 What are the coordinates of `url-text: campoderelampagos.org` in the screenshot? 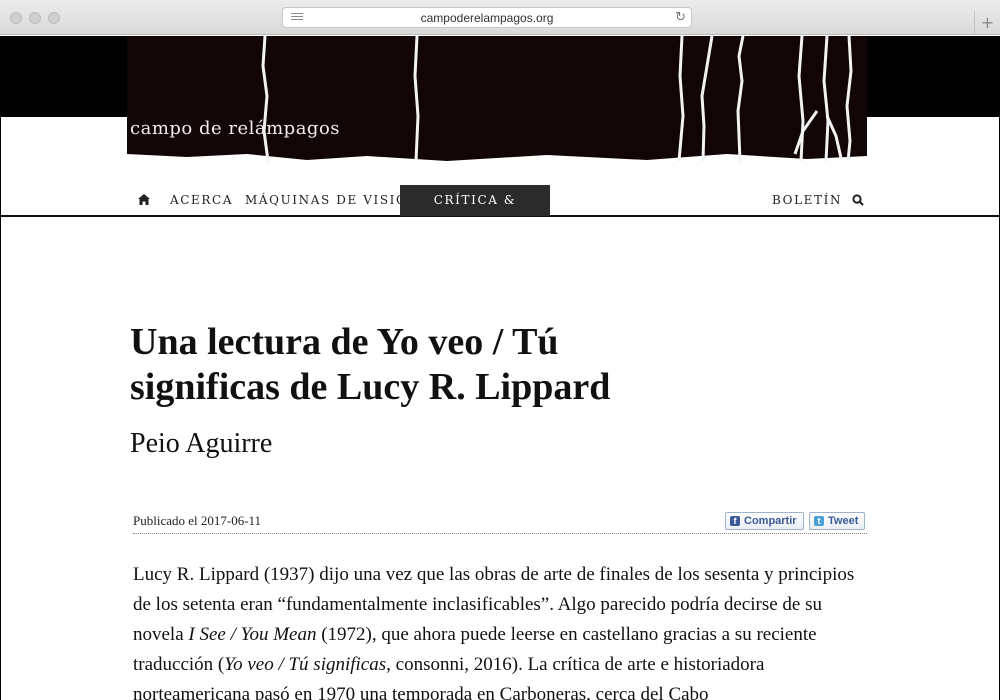 It's located at (487, 18).